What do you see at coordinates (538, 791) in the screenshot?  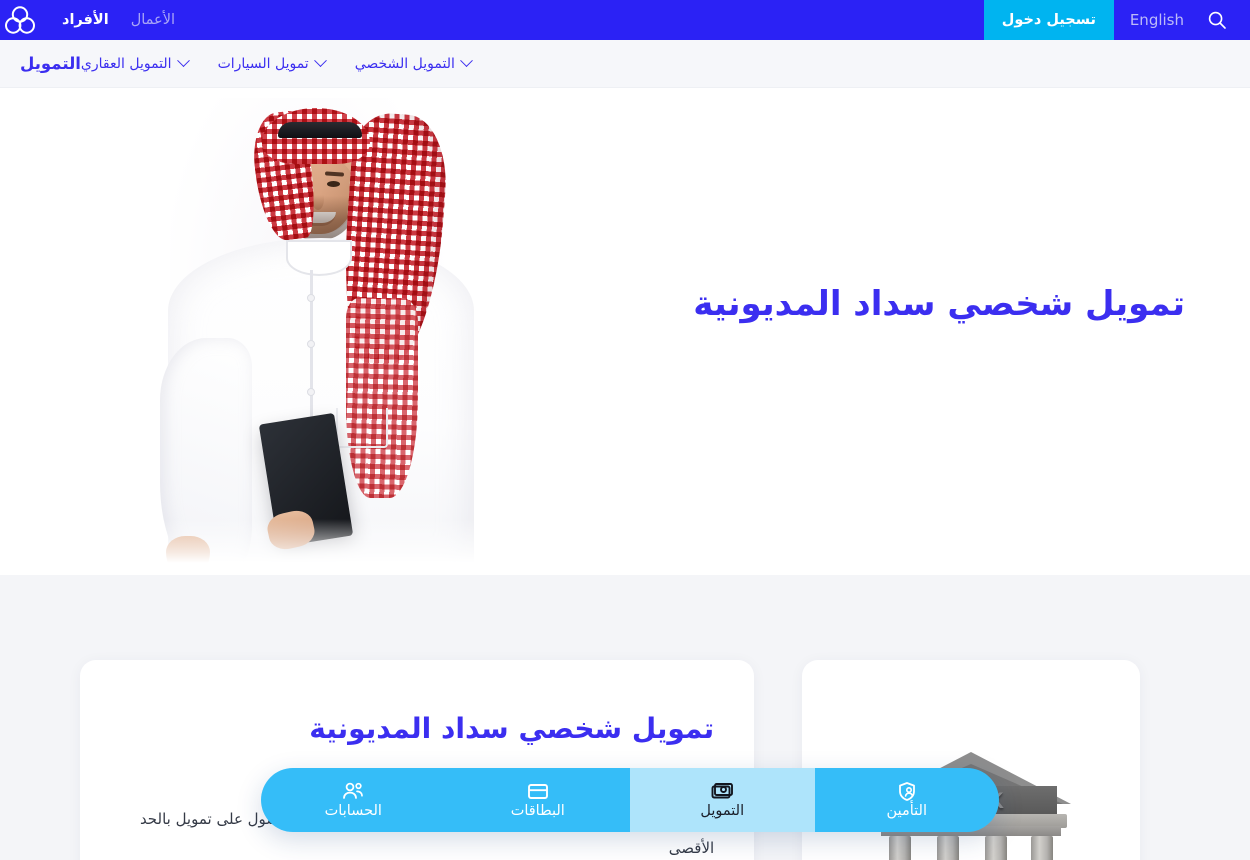 I see `credit-card-icon` at bounding box center [538, 791].